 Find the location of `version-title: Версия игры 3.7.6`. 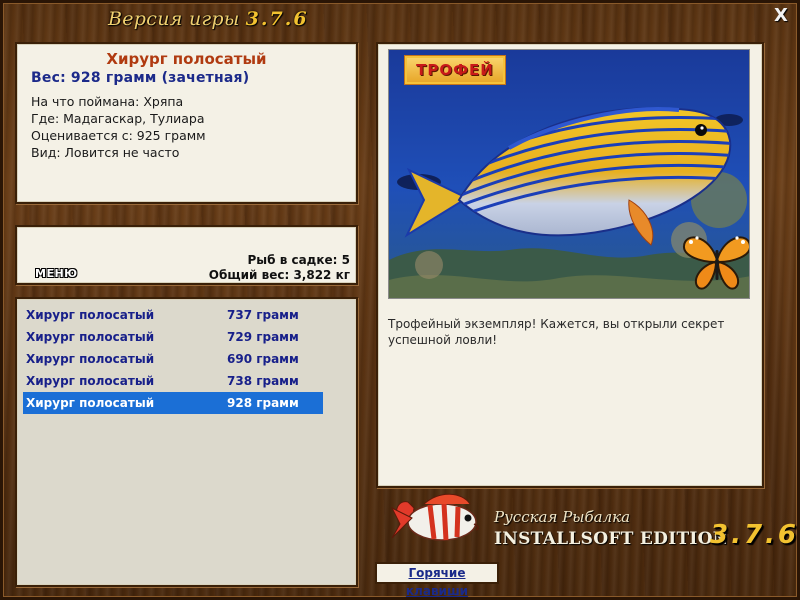

version-title: Версия игры 3.7.6 is located at coordinates (208, 19).